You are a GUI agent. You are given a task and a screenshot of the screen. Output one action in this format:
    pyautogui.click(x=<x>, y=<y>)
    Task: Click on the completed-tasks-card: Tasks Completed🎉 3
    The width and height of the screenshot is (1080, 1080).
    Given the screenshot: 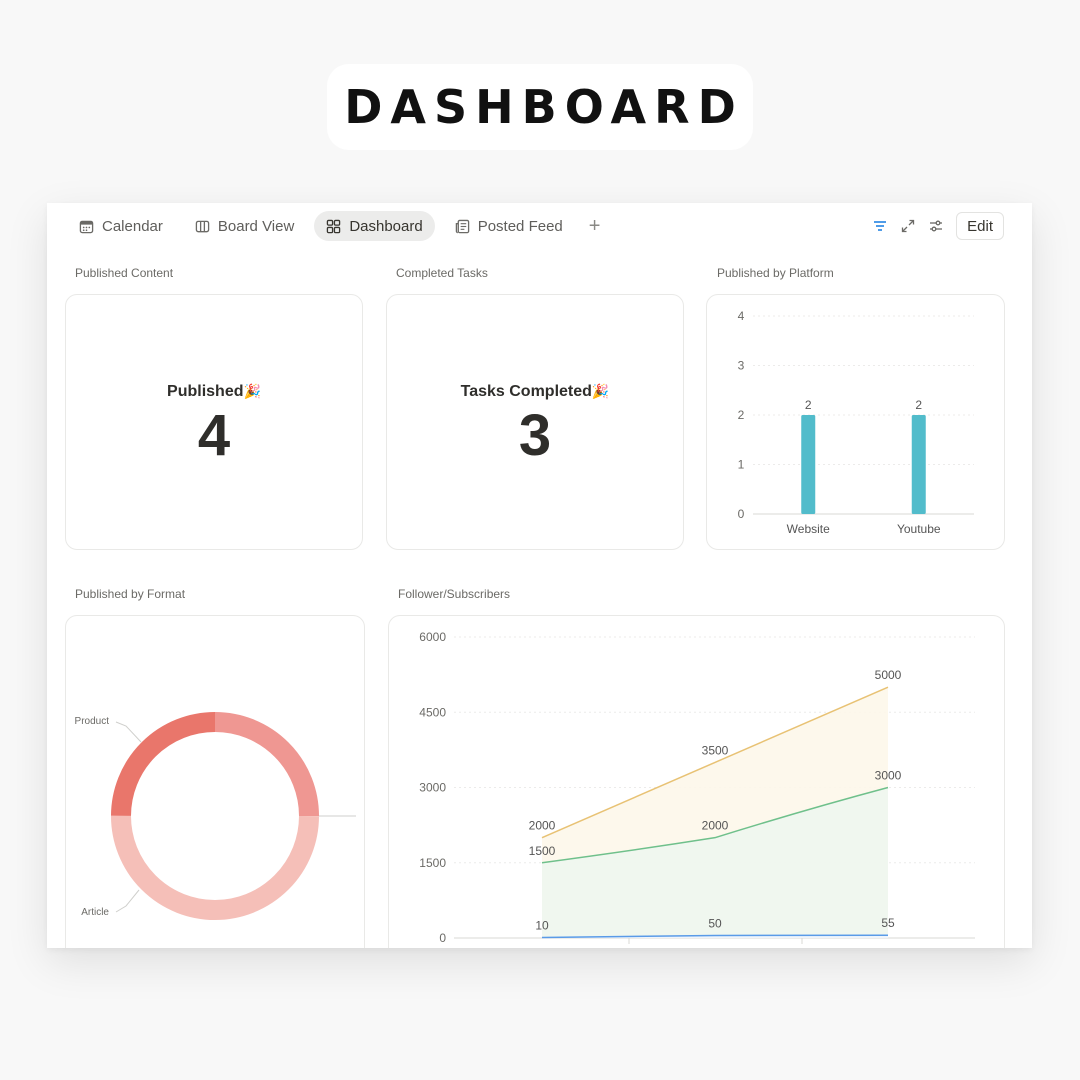 What is the action you would take?
    pyautogui.click(x=535, y=422)
    